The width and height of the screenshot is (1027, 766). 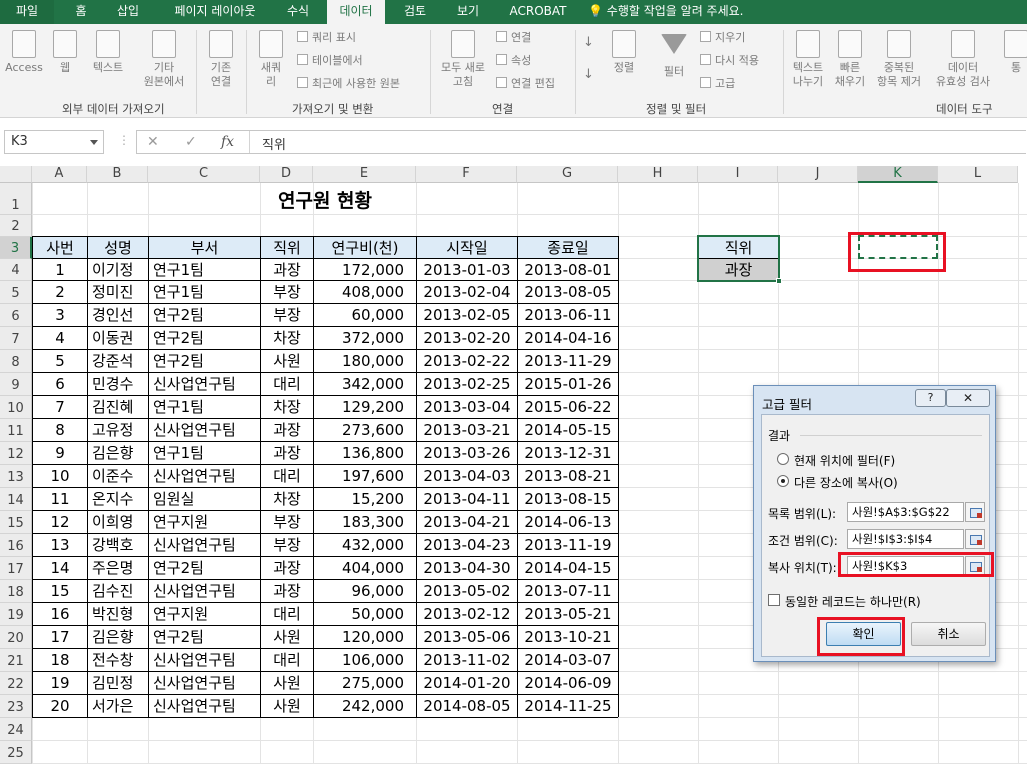 What do you see at coordinates (568, 338) in the screenshot?
I see `table-cell: 2014-04-16` at bounding box center [568, 338].